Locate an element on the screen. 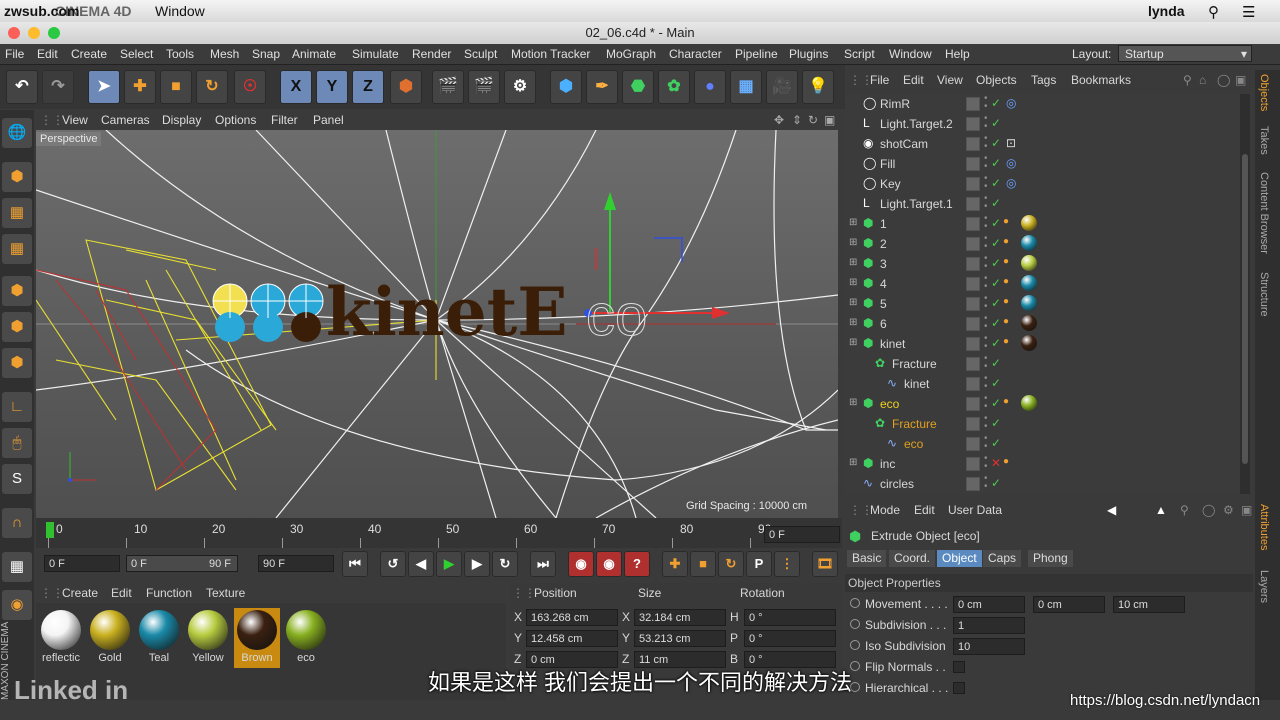  object-row: ⊞ ⬢ 3 • • ✓ ● is located at coordinates (1042, 264).